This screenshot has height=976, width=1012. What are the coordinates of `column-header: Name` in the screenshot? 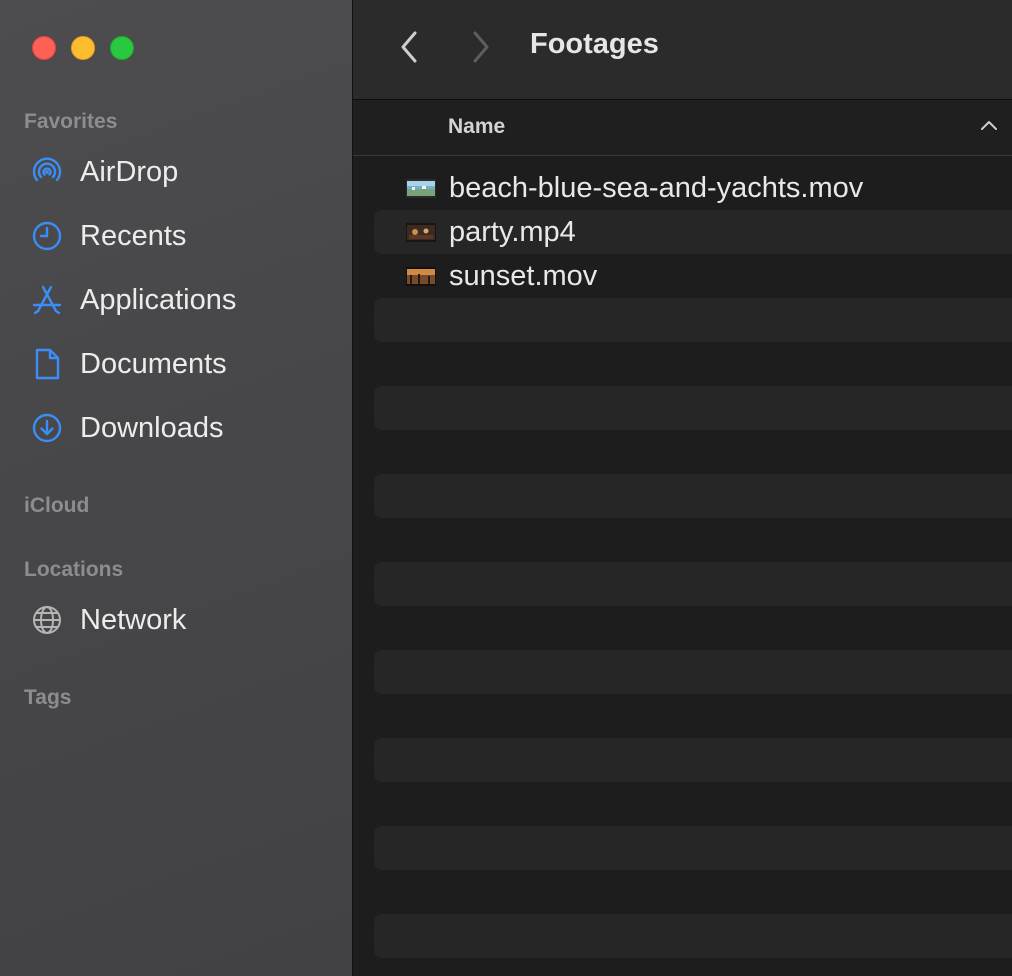 It's located at (682, 128).